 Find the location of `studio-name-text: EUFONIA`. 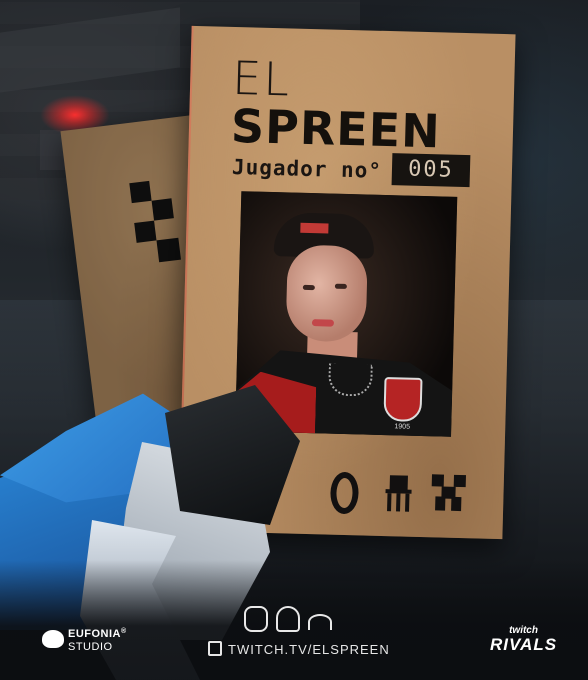

studio-name-text: EUFONIA is located at coordinates (94, 634).